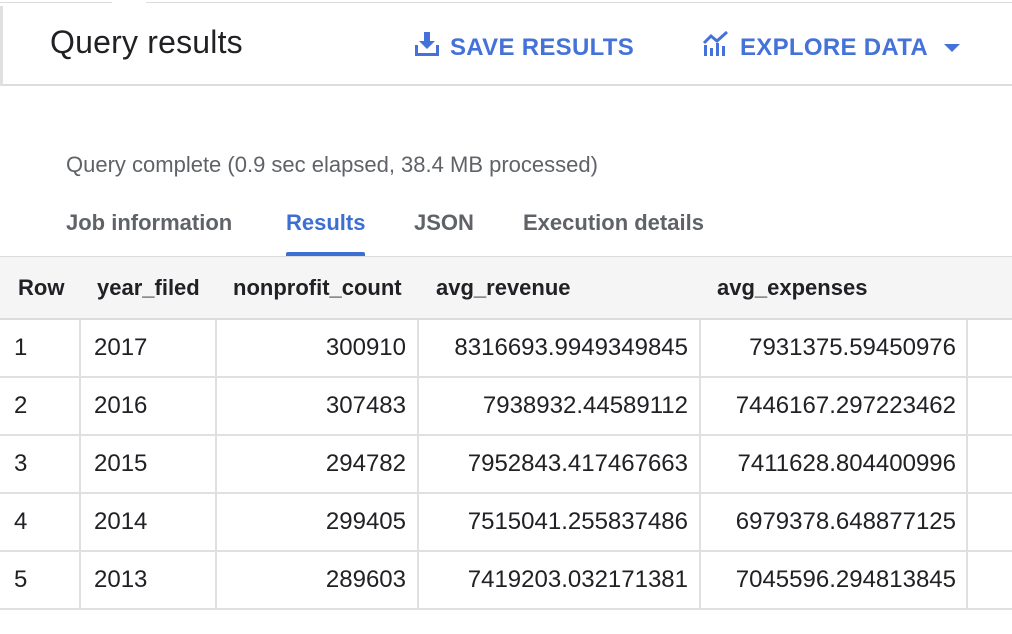 Image resolution: width=1012 pixels, height=634 pixels. Describe the element at coordinates (792, 288) in the screenshot. I see `column-header-avg-expenses: avg_expenses` at that location.